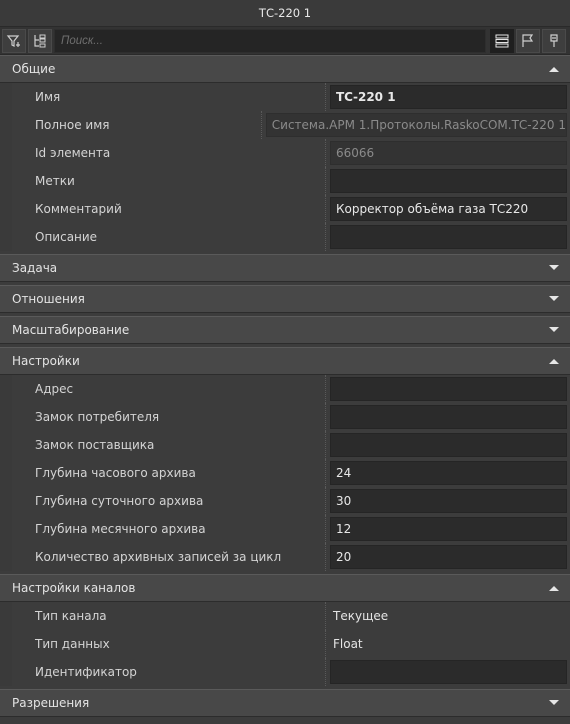  What do you see at coordinates (285, 268) in the screenshot?
I see `section-task-header: Задача` at bounding box center [285, 268].